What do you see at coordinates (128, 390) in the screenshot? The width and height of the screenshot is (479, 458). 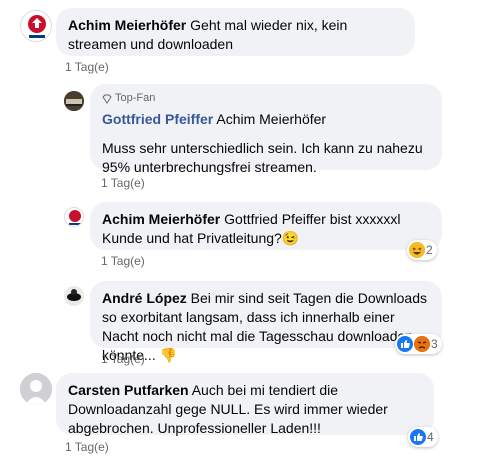 I see `comment-author: Carsten Putfarken` at bounding box center [128, 390].